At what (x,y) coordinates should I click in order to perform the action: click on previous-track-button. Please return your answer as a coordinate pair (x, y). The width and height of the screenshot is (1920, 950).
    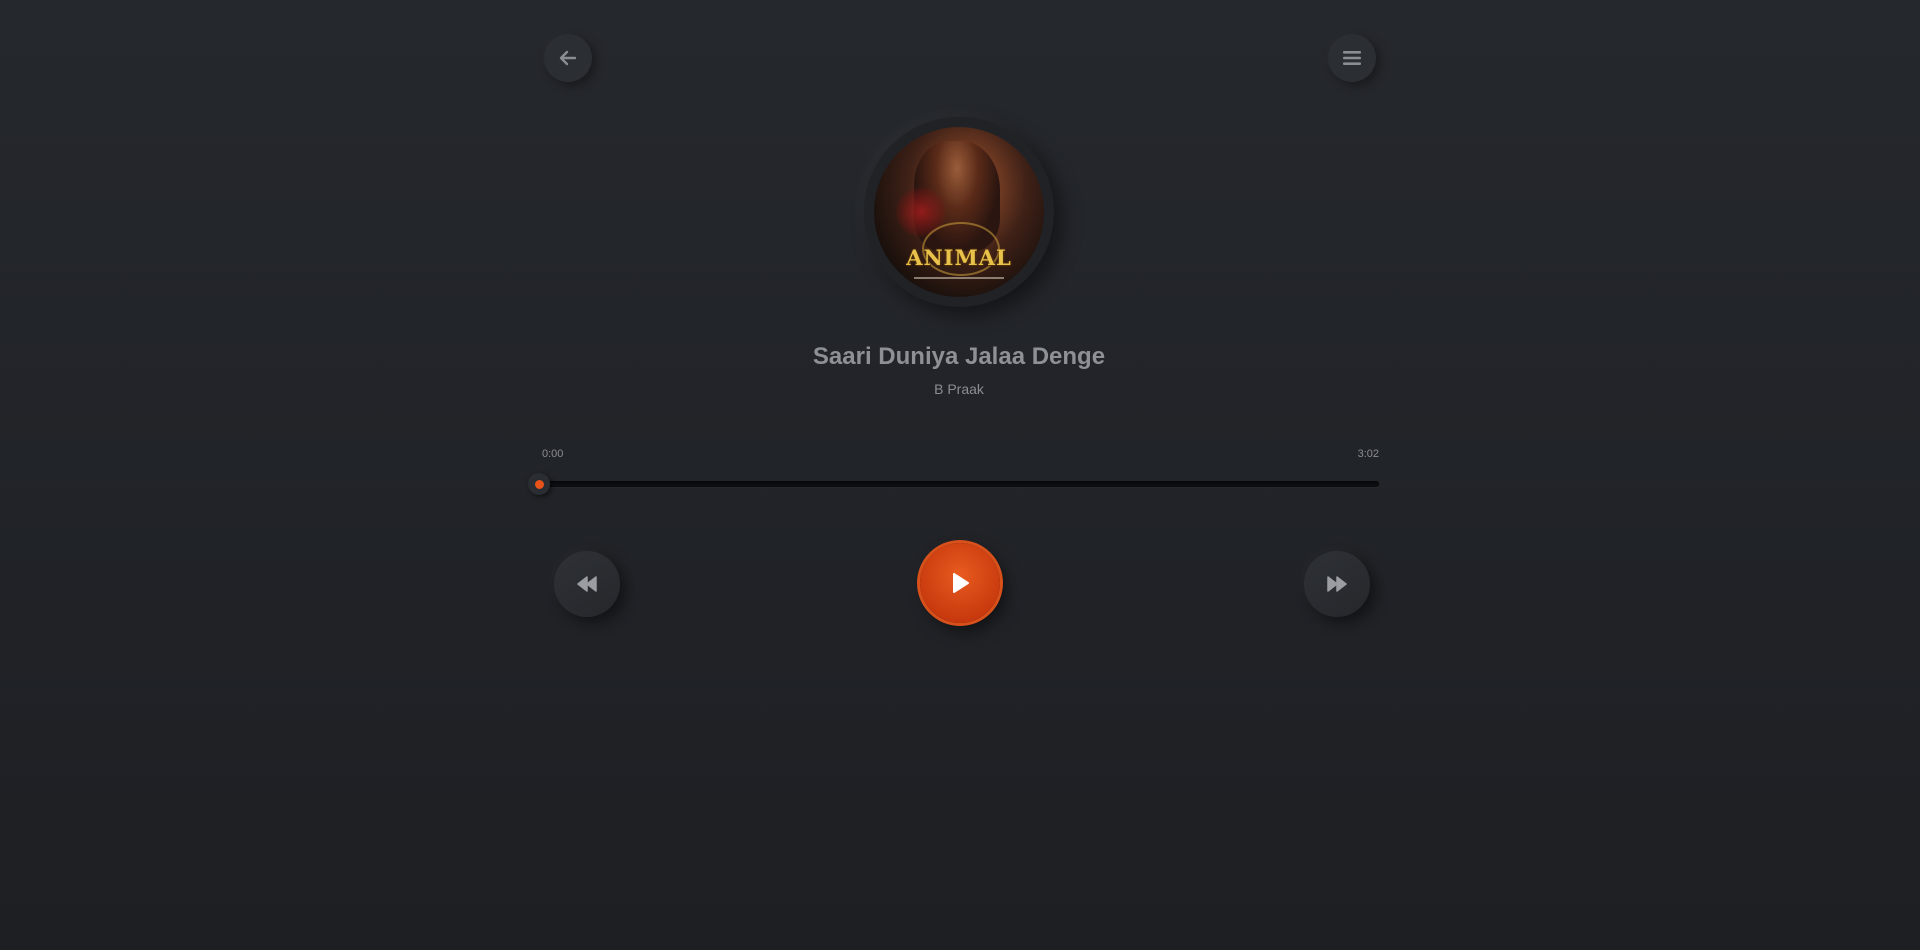
    Looking at the image, I should click on (587, 584).